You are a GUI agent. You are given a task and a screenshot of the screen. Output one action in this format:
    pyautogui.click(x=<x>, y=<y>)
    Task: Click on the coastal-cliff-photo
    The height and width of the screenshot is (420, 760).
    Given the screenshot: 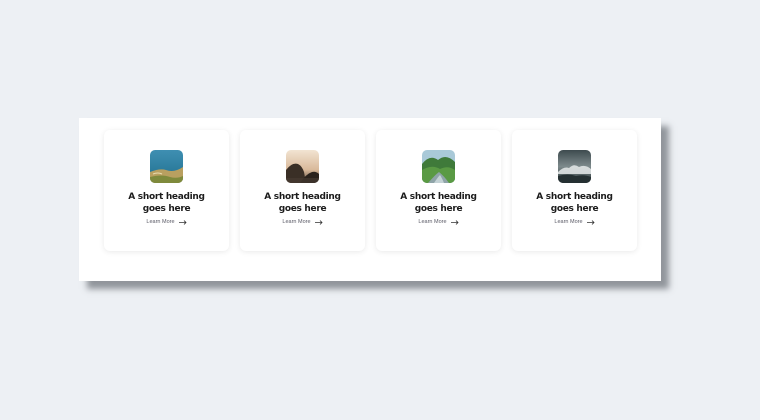 What is the action you would take?
    pyautogui.click(x=166, y=166)
    